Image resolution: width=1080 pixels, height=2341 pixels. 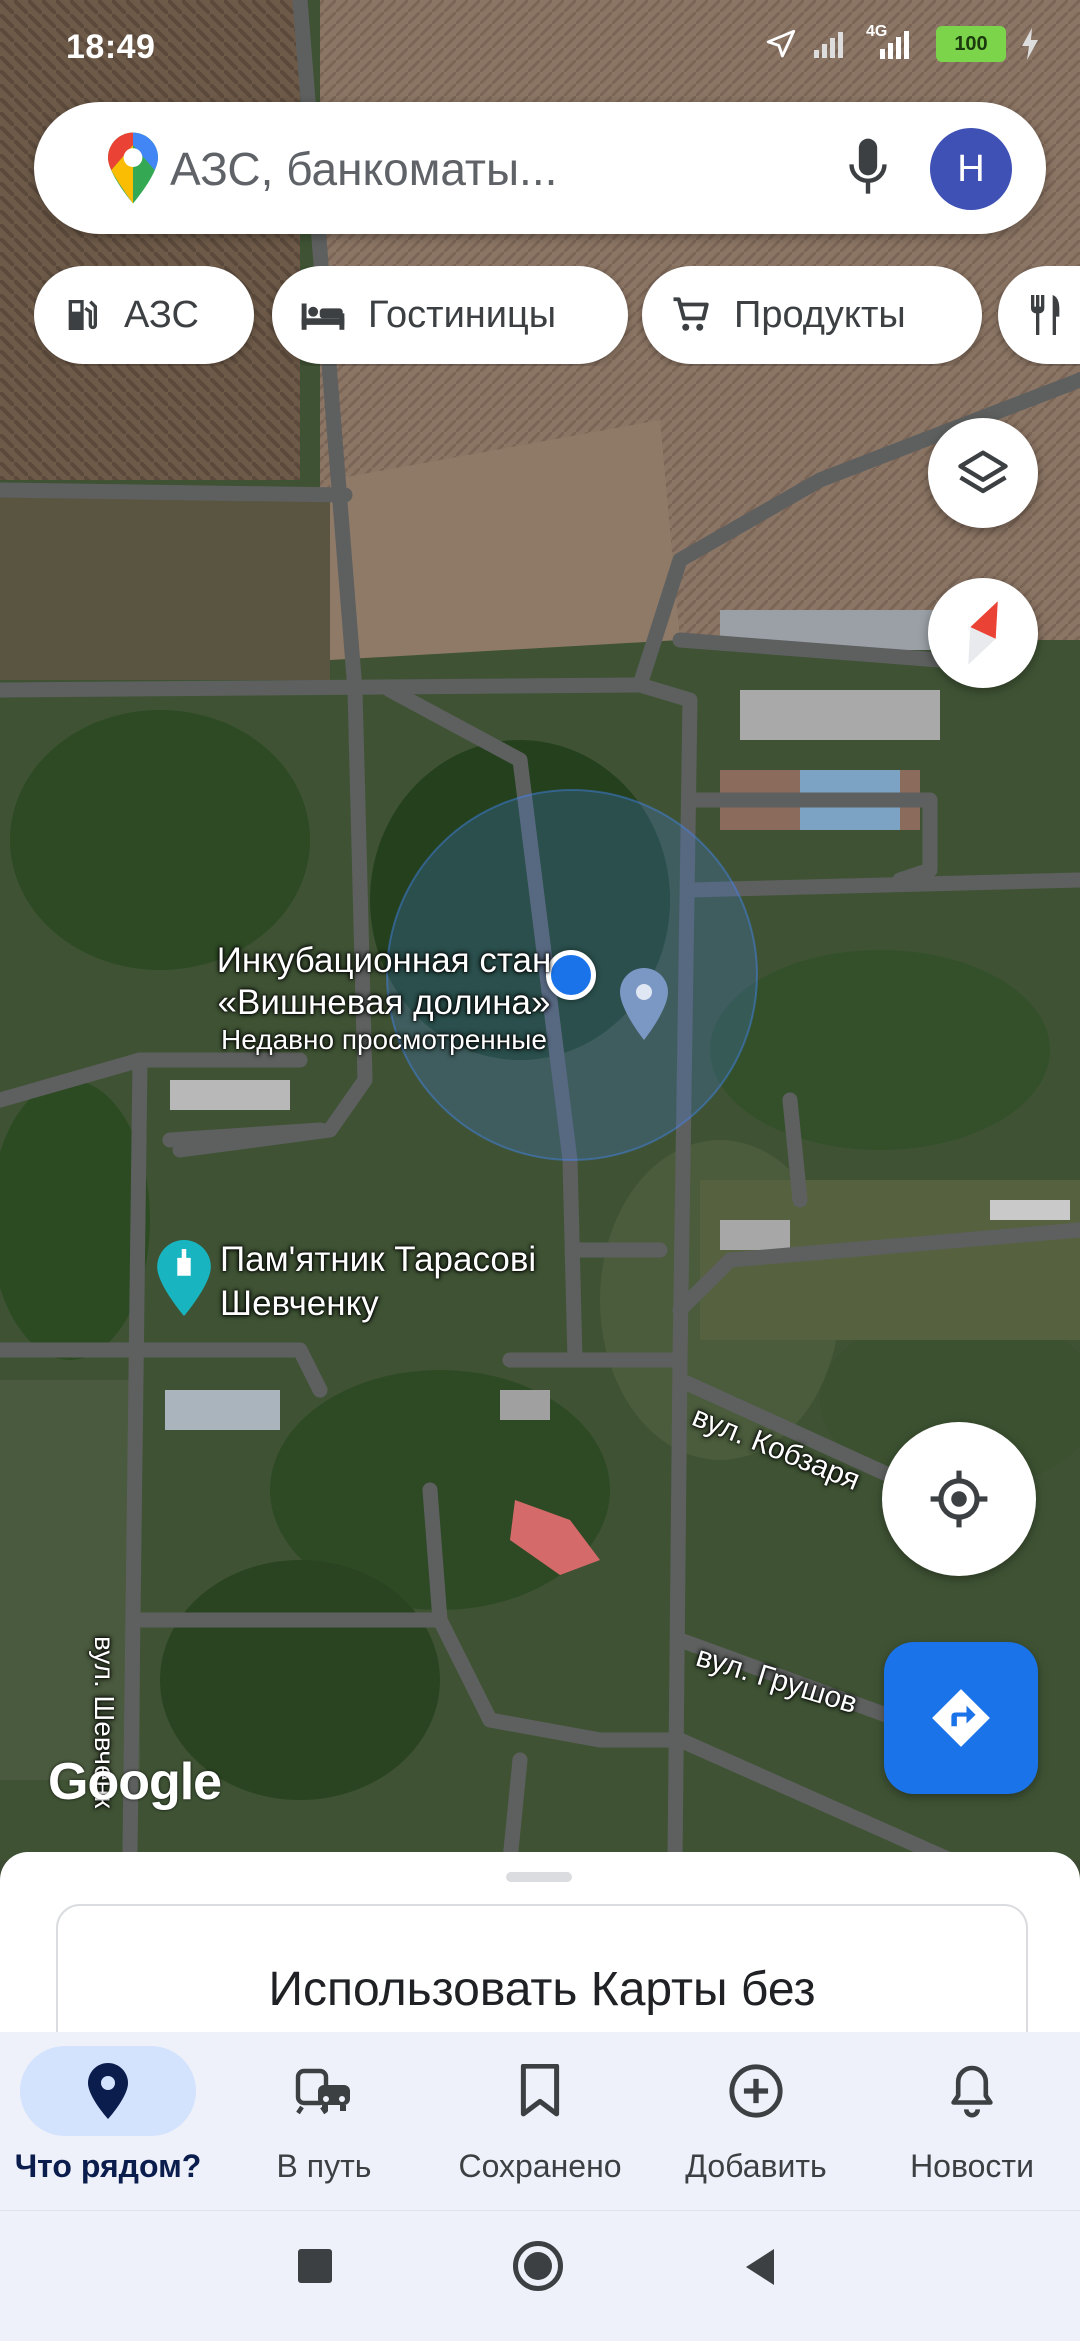 I want to click on google-attribution: Google, so click(x=135, y=1782).